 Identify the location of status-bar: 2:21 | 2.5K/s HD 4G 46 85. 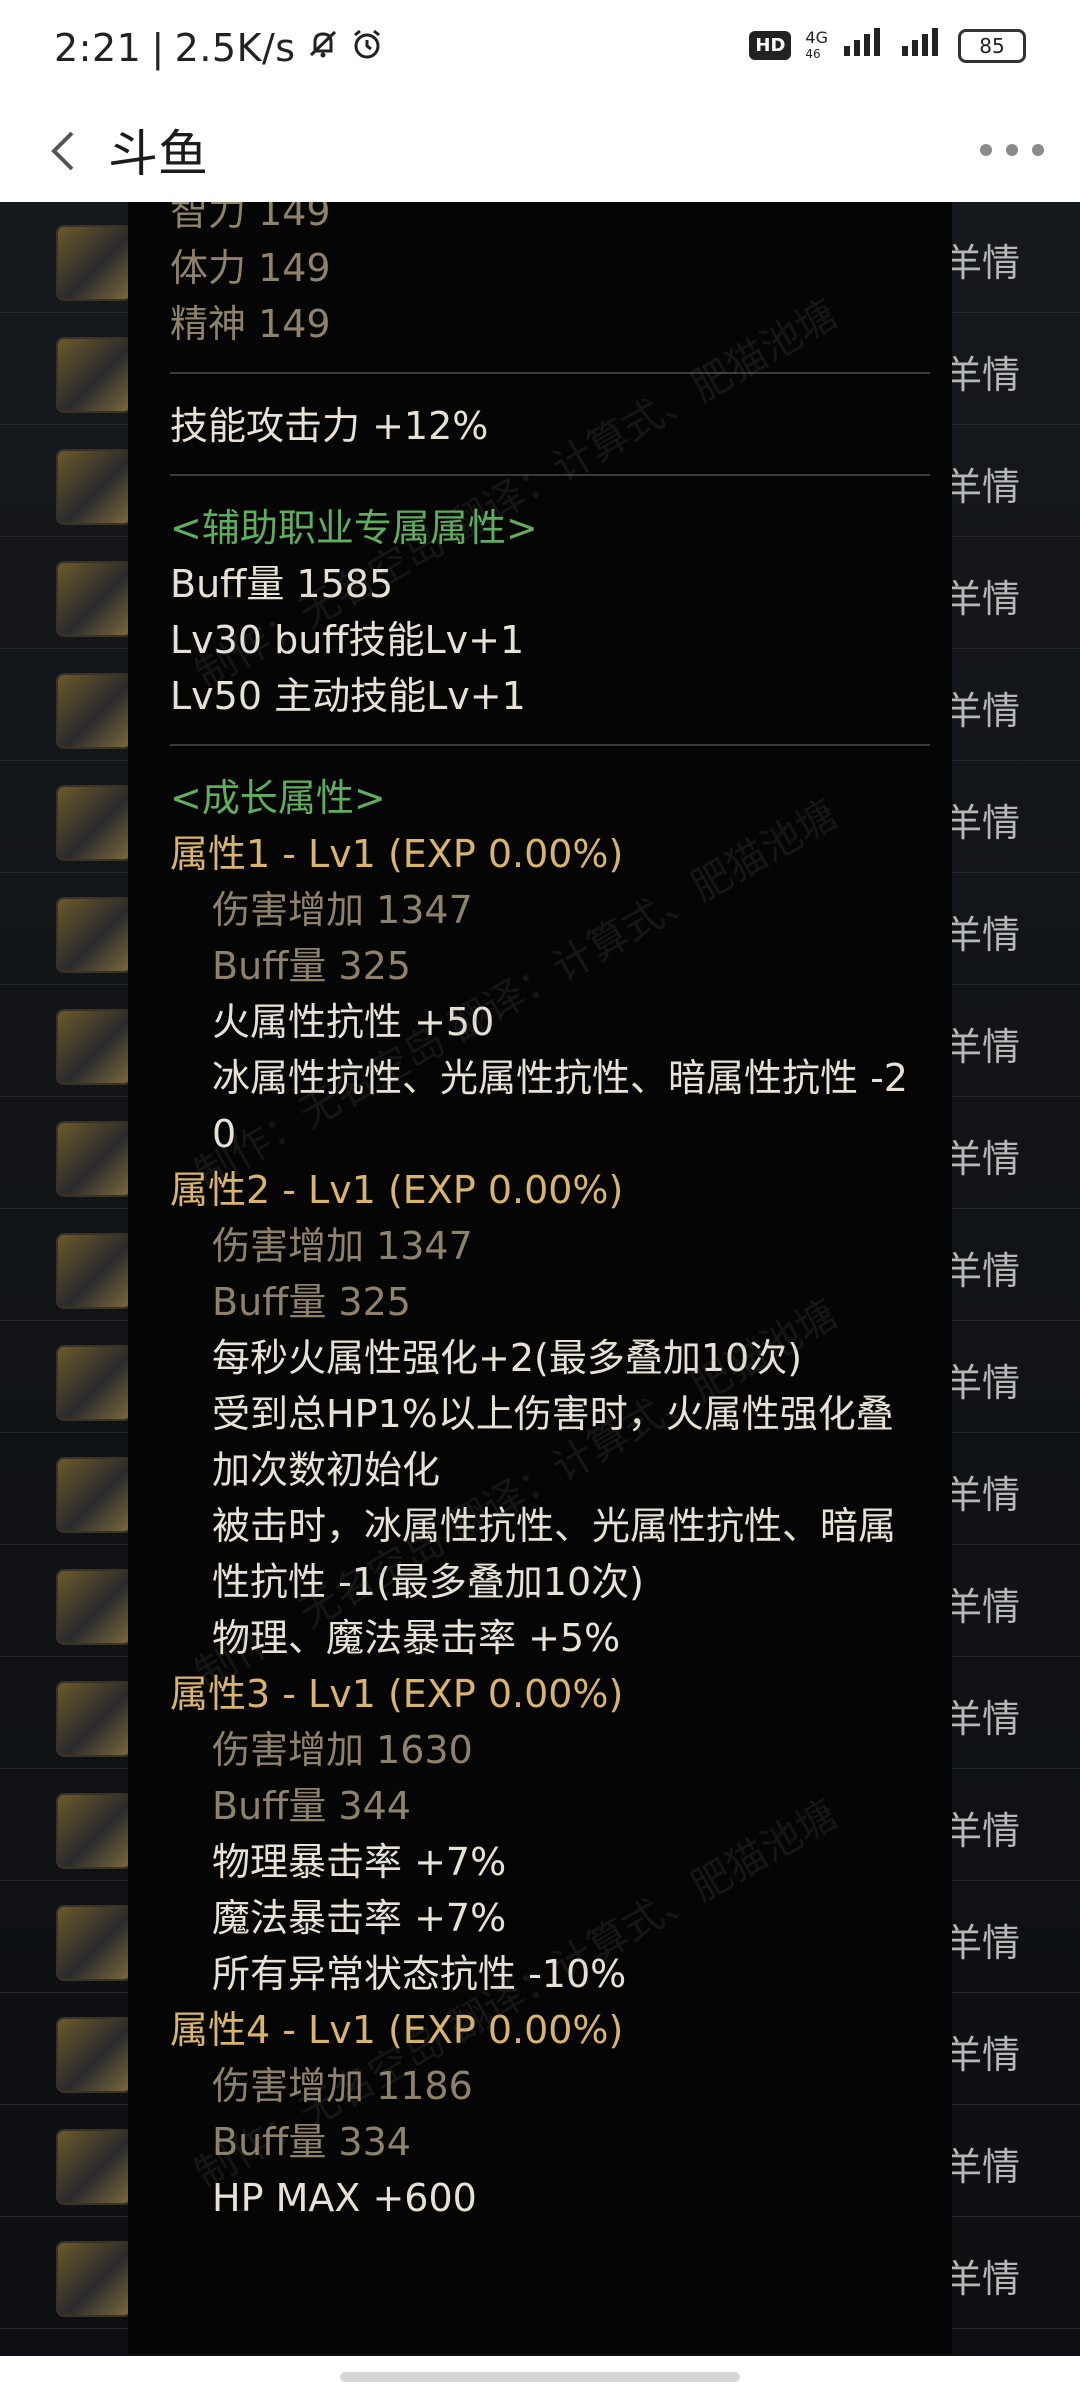
(540, 50).